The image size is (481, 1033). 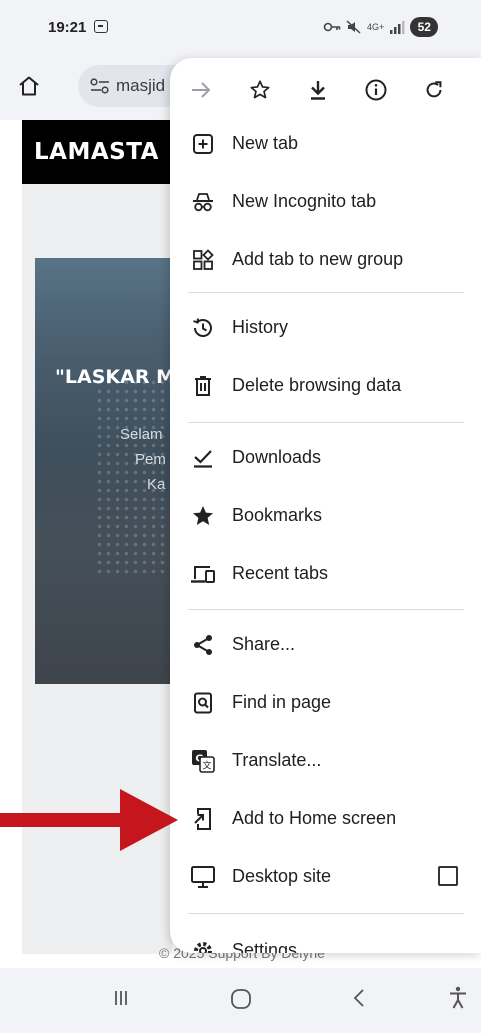 I want to click on menu-item-label: Downloads, so click(x=277, y=457).